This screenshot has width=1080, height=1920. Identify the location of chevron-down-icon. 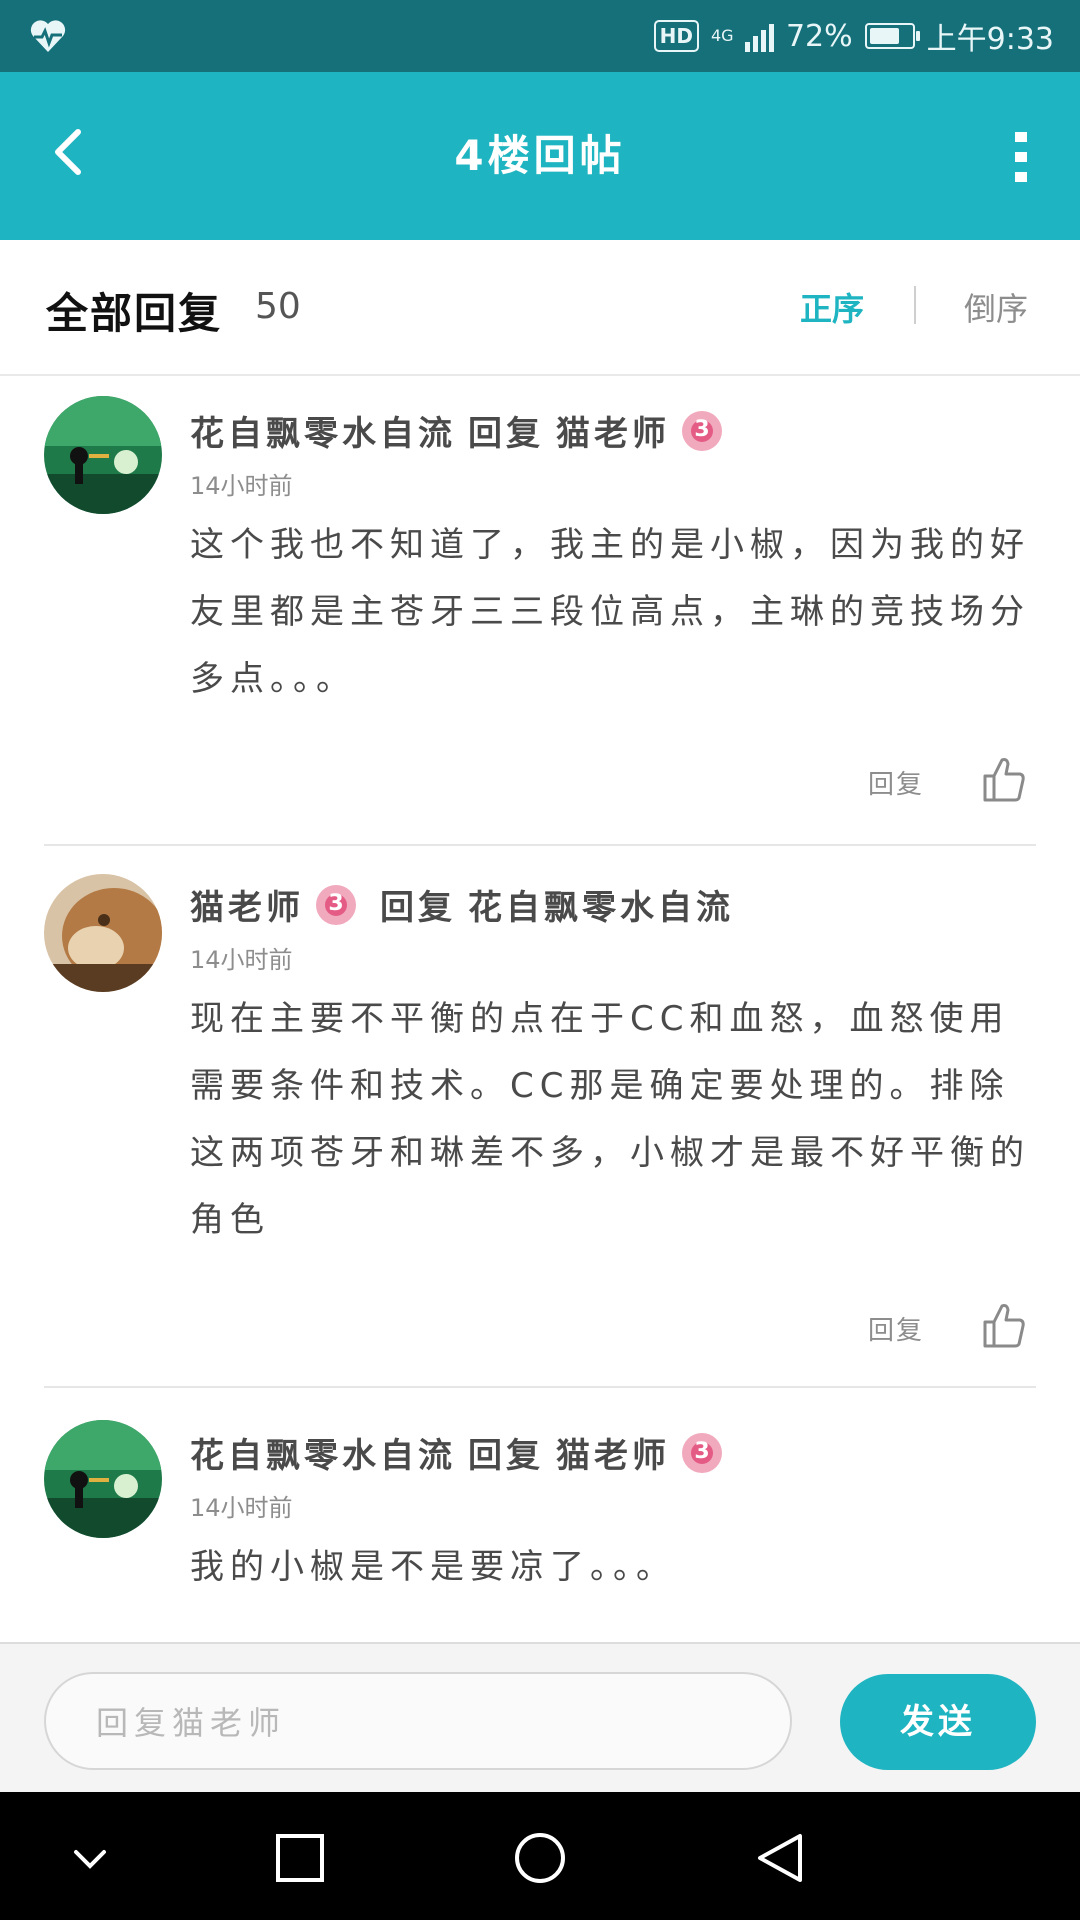
(90, 1858).